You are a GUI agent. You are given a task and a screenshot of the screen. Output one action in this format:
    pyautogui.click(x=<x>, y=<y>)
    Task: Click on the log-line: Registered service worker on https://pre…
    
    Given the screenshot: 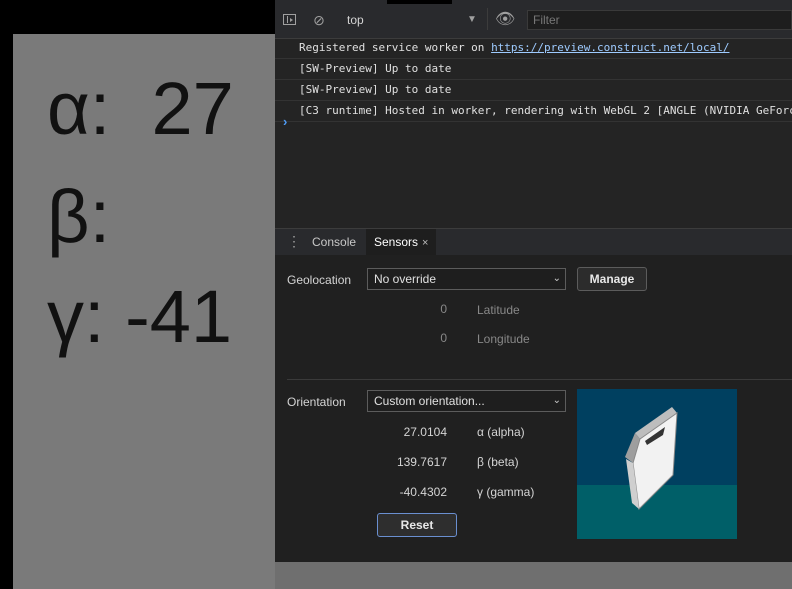 What is the action you would take?
    pyautogui.click(x=533, y=48)
    